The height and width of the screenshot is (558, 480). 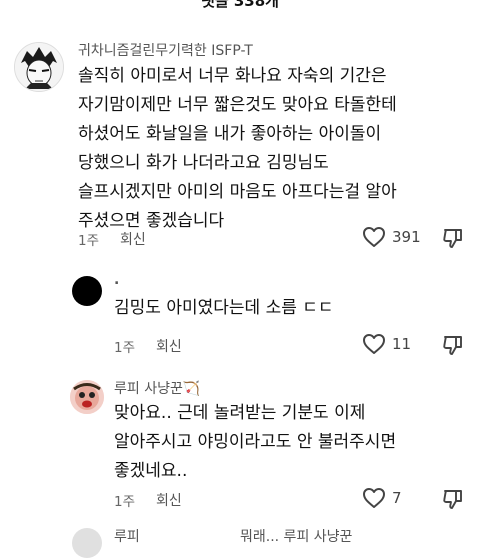 I want to click on like-button: 11, so click(x=386, y=344).